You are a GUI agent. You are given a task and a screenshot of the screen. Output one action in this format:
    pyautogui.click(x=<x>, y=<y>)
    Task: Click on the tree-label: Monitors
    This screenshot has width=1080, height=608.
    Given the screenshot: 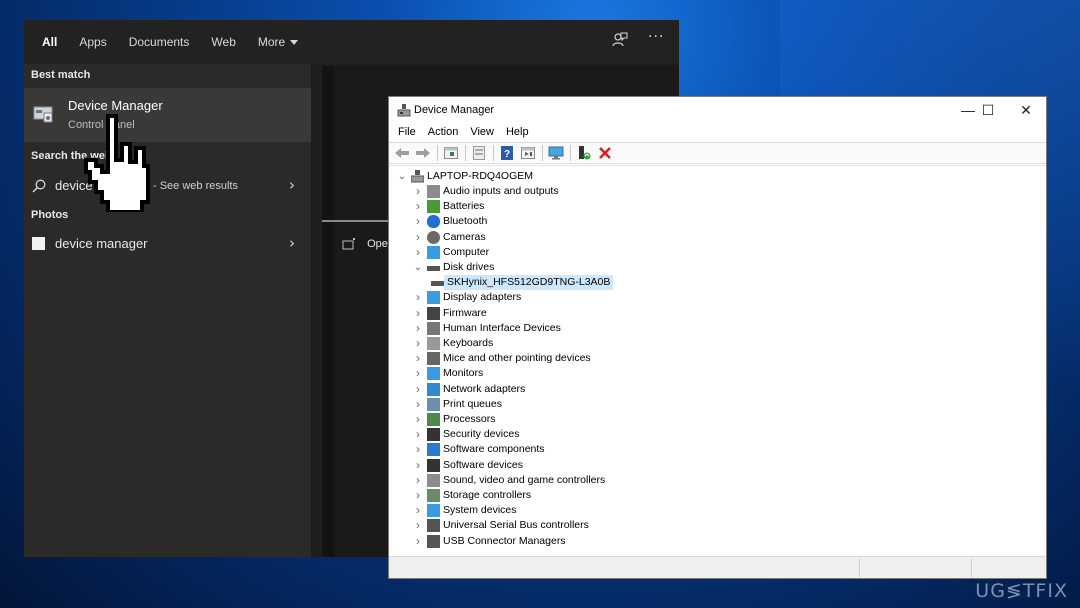 What is the action you would take?
    pyautogui.click(x=463, y=373)
    